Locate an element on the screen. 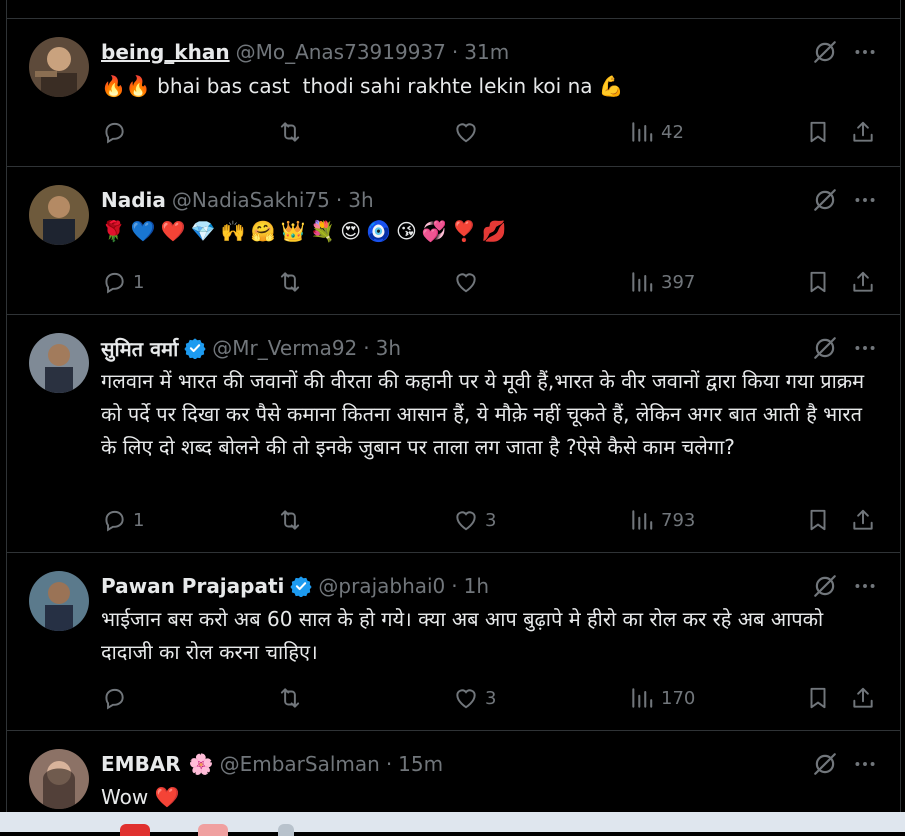 The image size is (905, 836). views-button: 42 is located at coordinates (656, 132).